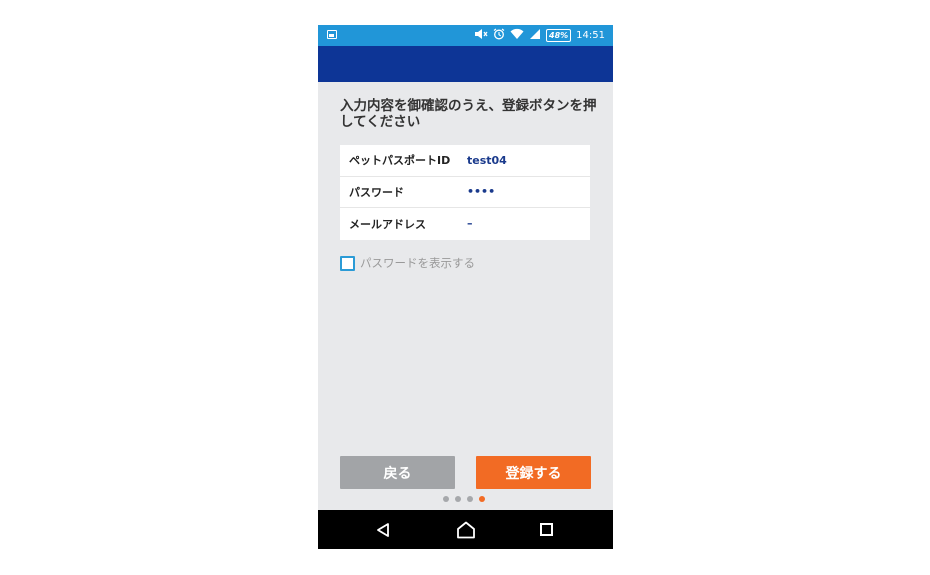 This screenshot has width=930, height=575. I want to click on show-password-label: パスワードを表示する, so click(417, 263).